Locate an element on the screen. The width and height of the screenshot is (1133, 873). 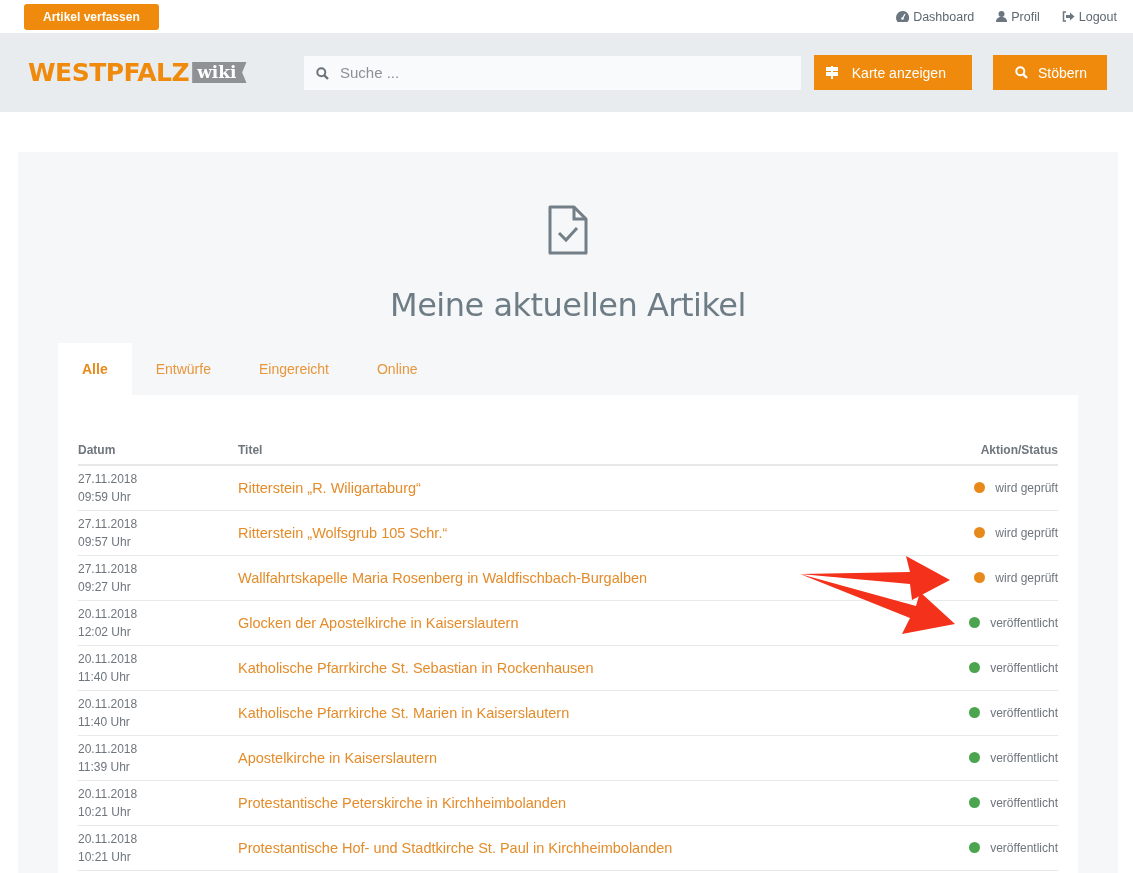
page-title: Meine aktuellen Artikel is located at coordinates (568, 305).